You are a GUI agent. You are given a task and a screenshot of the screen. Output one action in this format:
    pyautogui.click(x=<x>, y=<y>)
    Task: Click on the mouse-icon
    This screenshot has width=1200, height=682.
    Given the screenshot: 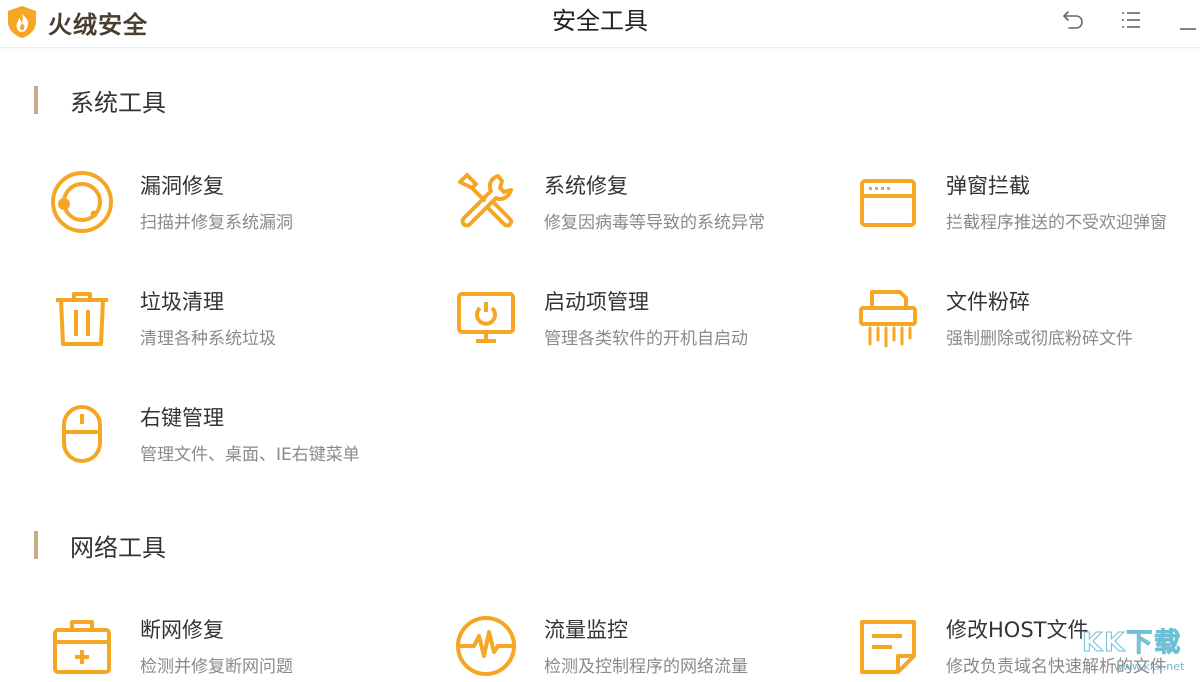 What is the action you would take?
    pyautogui.click(x=82, y=434)
    